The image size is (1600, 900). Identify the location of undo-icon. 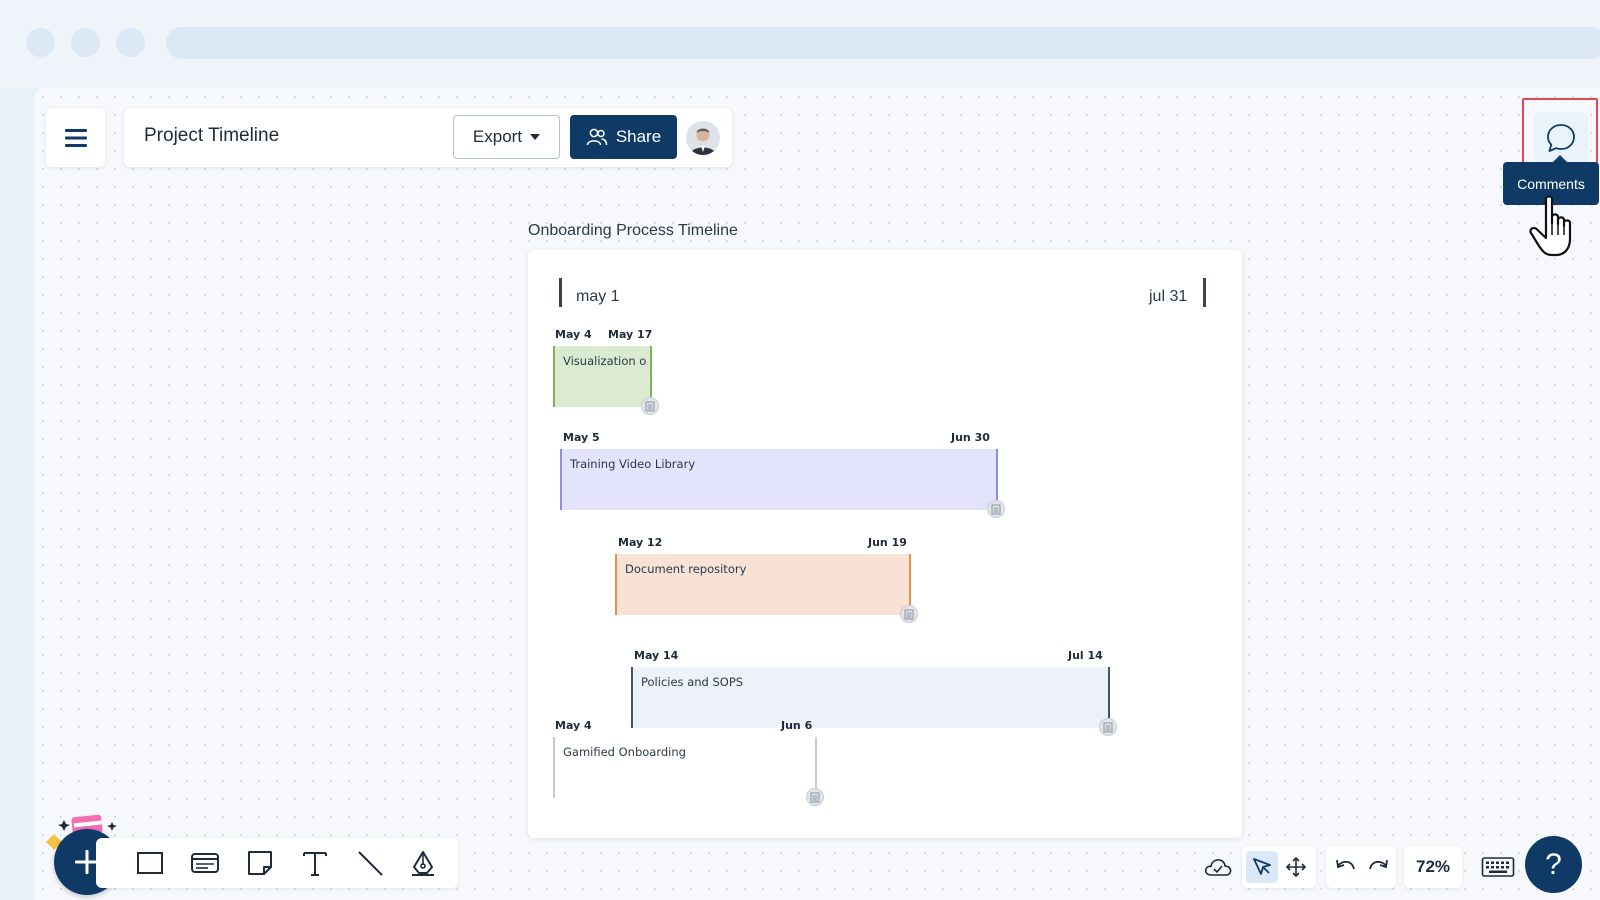
(1345, 864).